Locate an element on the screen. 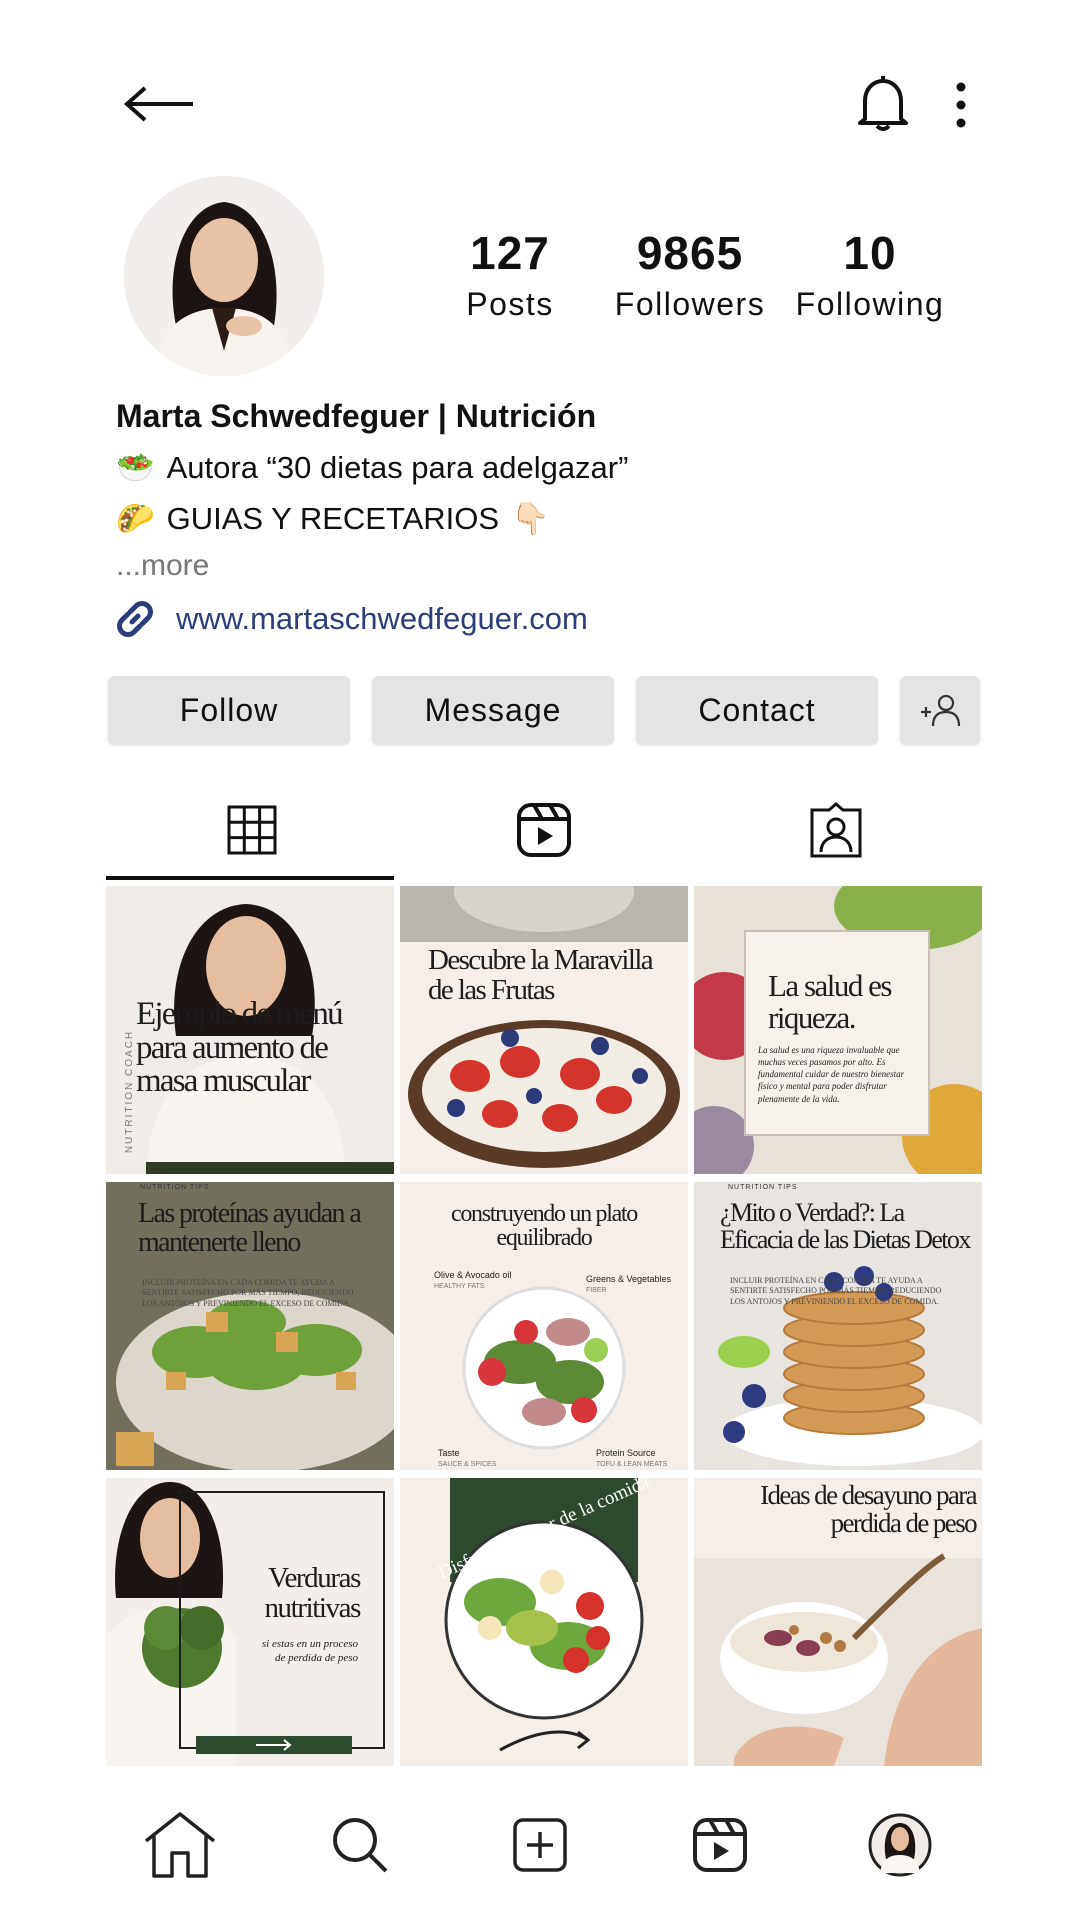  nav-home is located at coordinates (180, 1845).